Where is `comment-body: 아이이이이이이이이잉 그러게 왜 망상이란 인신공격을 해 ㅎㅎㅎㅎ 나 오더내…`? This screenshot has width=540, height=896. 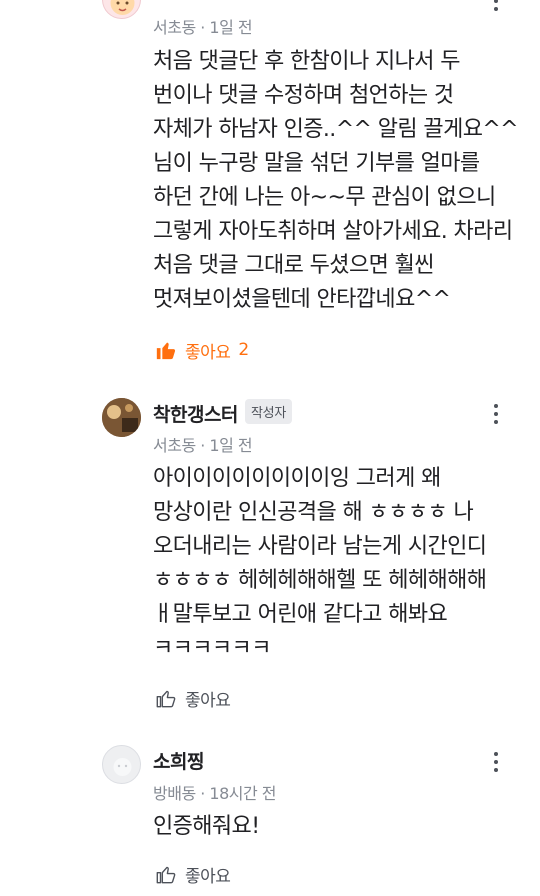
comment-body: 아이이이이이이이이잉 그러게 왜 망상이란 인신공격을 해 ㅎㅎㅎㅎ 나 오더내… is located at coordinates (320, 563).